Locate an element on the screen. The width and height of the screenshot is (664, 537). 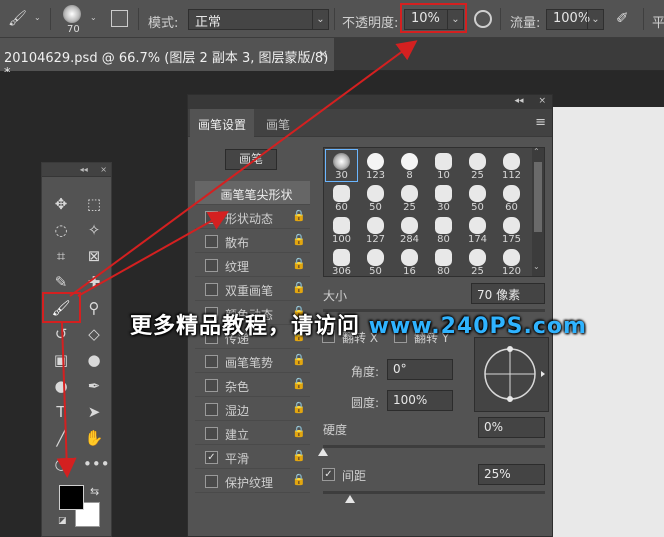
mode-select: 正常 ⌄ is located at coordinates (258, 19).